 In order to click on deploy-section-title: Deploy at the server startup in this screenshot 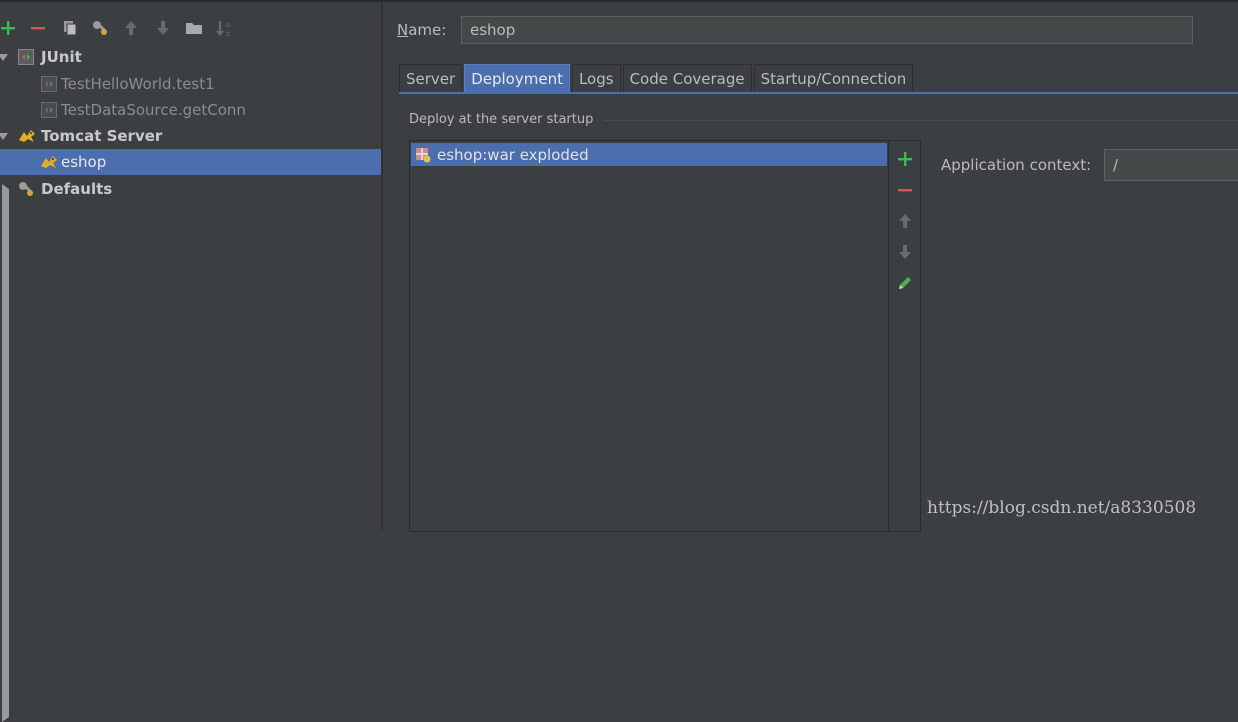, I will do `click(501, 119)`.